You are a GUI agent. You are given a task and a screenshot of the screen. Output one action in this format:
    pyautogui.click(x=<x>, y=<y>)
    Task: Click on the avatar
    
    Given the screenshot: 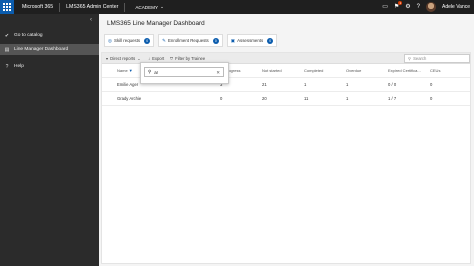 What is the action you would take?
    pyautogui.click(x=431, y=7)
    